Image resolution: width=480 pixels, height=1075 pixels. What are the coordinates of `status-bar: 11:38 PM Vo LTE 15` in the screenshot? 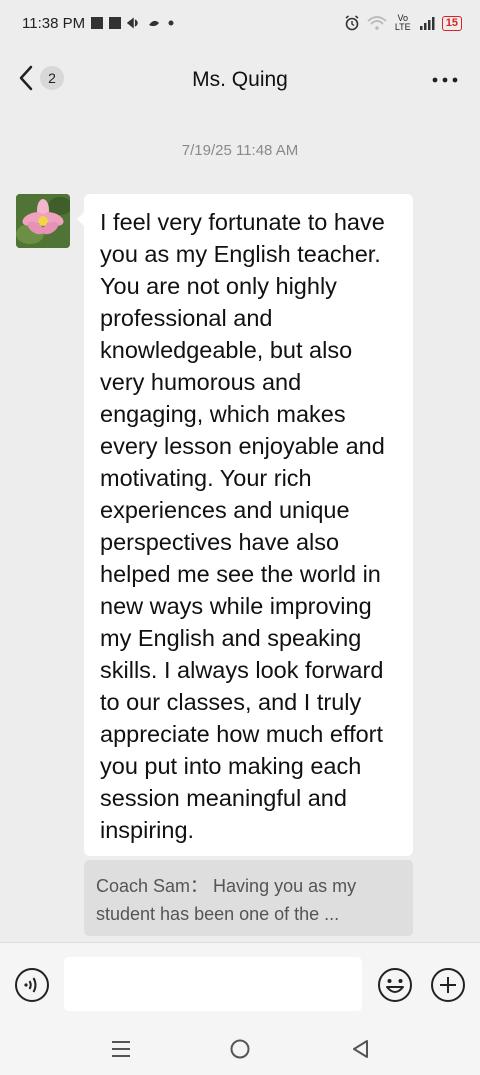 It's located at (240, 23).